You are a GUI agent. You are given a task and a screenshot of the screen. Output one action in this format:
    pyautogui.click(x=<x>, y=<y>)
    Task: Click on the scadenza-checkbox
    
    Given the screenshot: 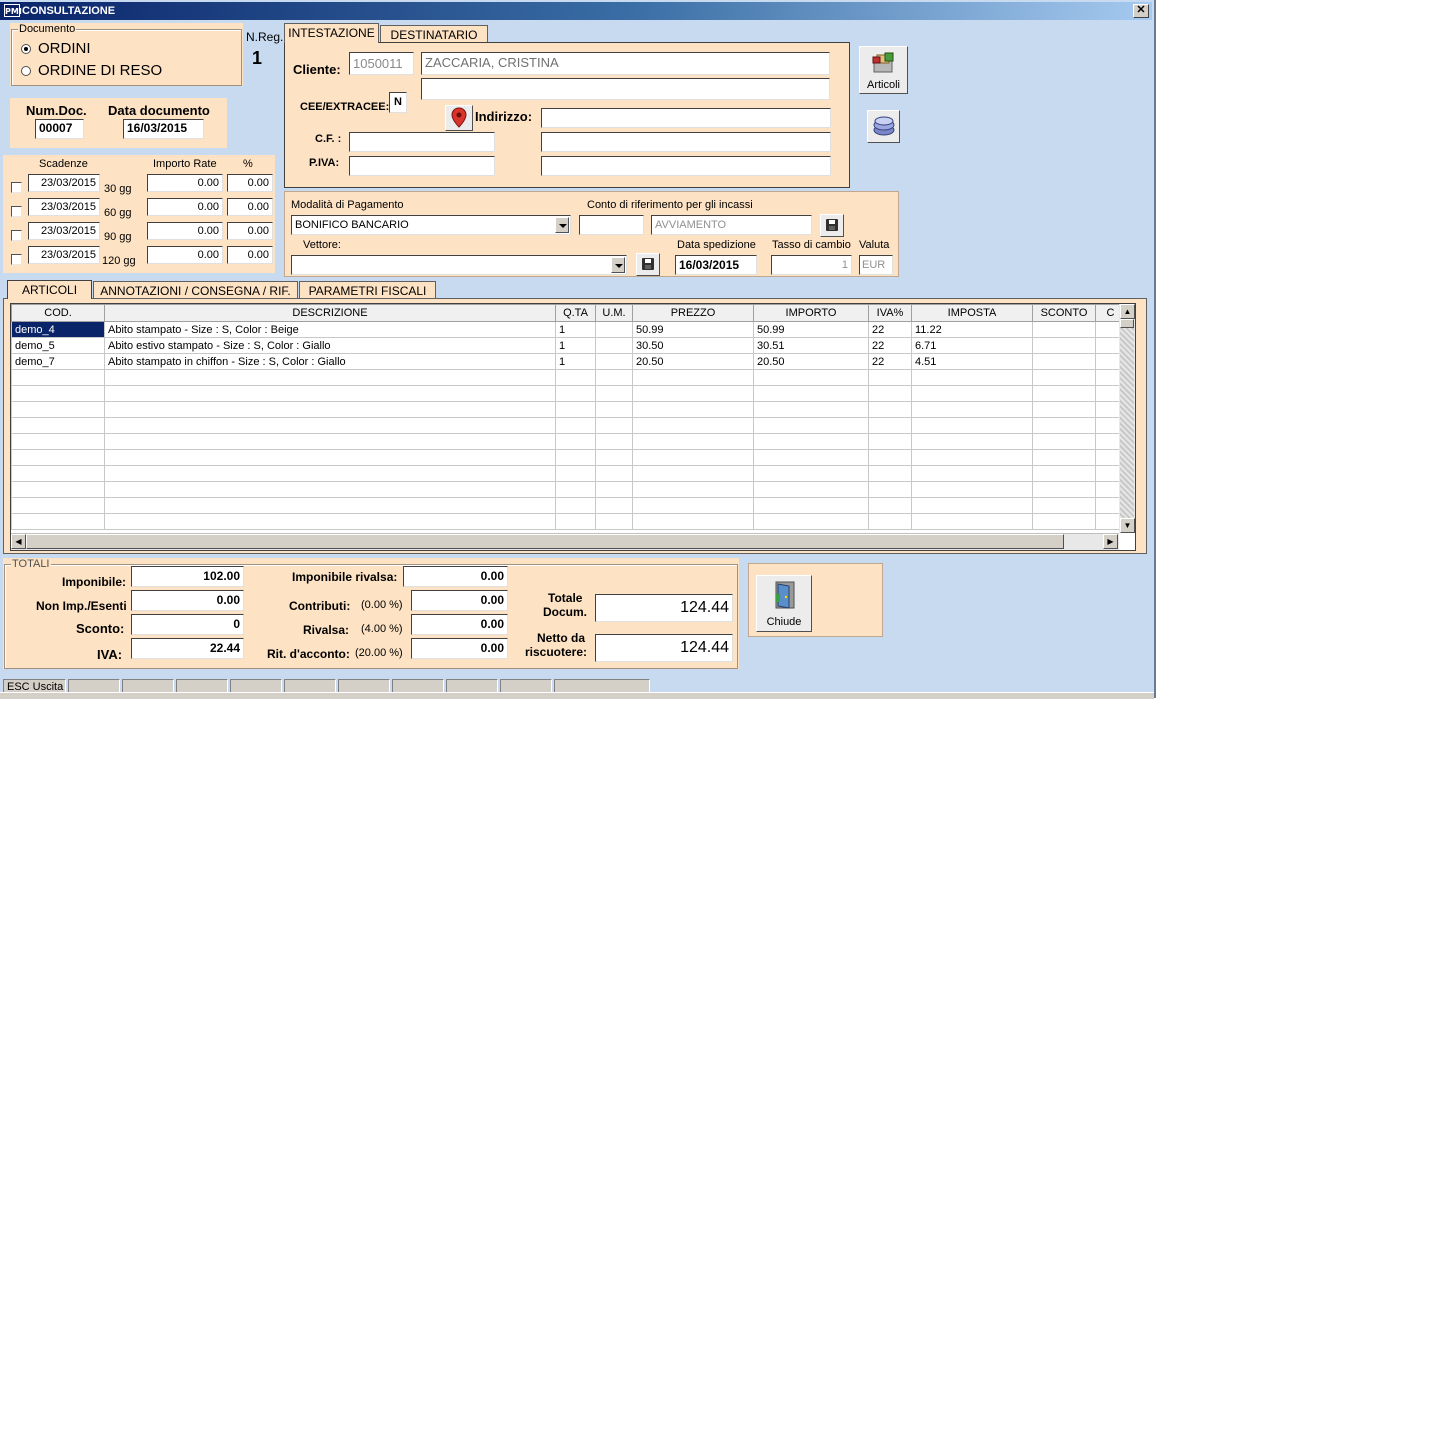 What is the action you would take?
    pyautogui.click(x=16, y=235)
    